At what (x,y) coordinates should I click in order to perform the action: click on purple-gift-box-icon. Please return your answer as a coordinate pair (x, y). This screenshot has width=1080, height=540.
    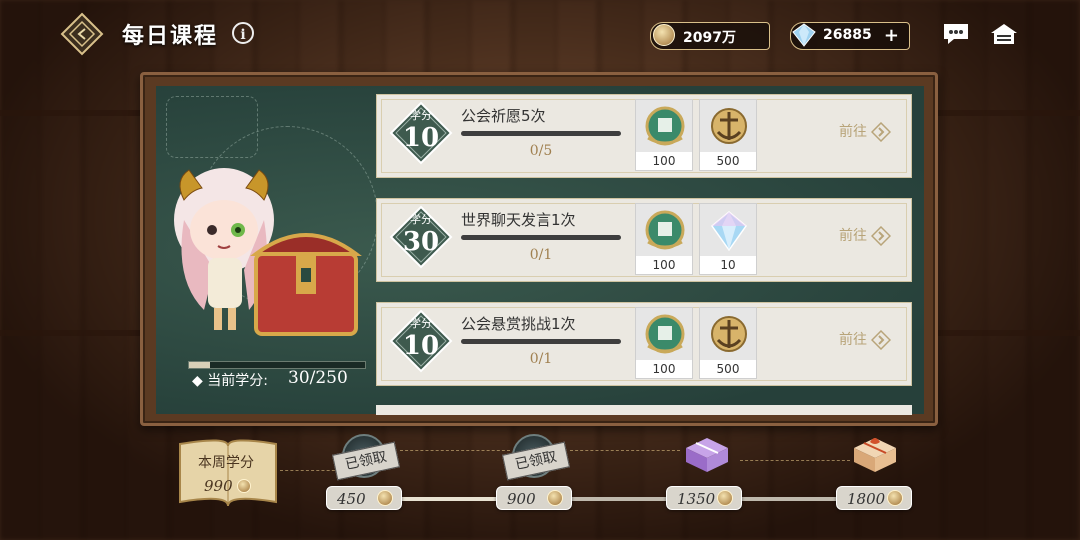
    Looking at the image, I should click on (707, 454).